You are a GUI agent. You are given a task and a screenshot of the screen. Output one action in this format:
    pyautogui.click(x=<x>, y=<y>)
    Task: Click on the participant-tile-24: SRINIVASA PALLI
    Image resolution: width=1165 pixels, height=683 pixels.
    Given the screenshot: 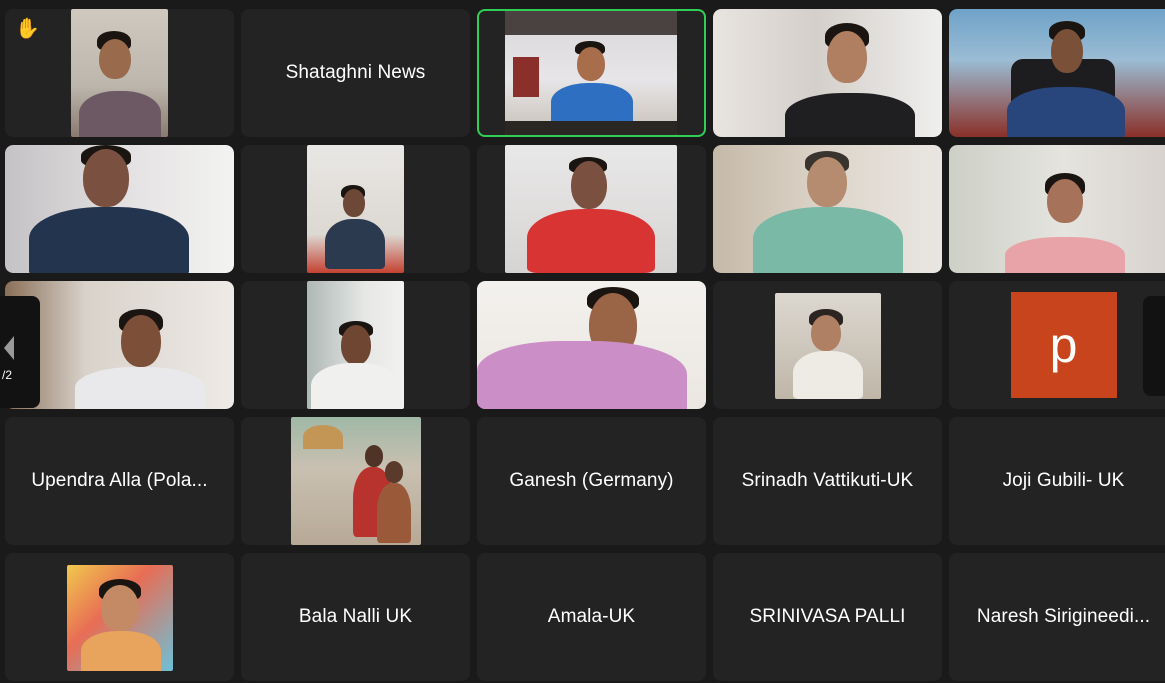 What is the action you would take?
    pyautogui.click(x=827, y=617)
    